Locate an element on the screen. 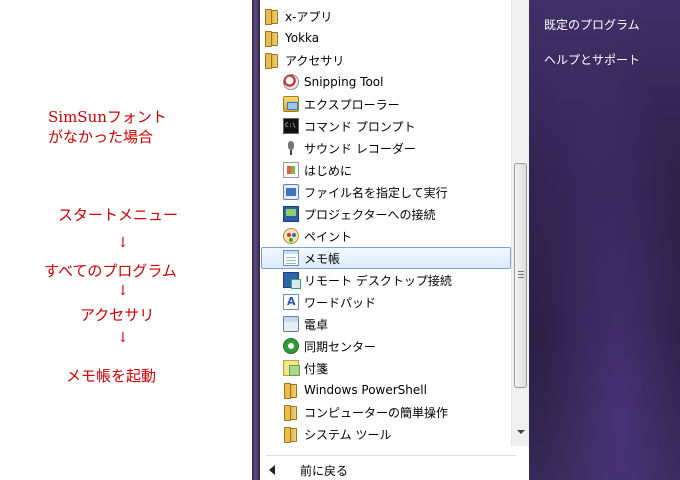 The height and width of the screenshot is (480, 680). annotation-step-all-programs: すべてのプログラム is located at coordinates (110, 271).